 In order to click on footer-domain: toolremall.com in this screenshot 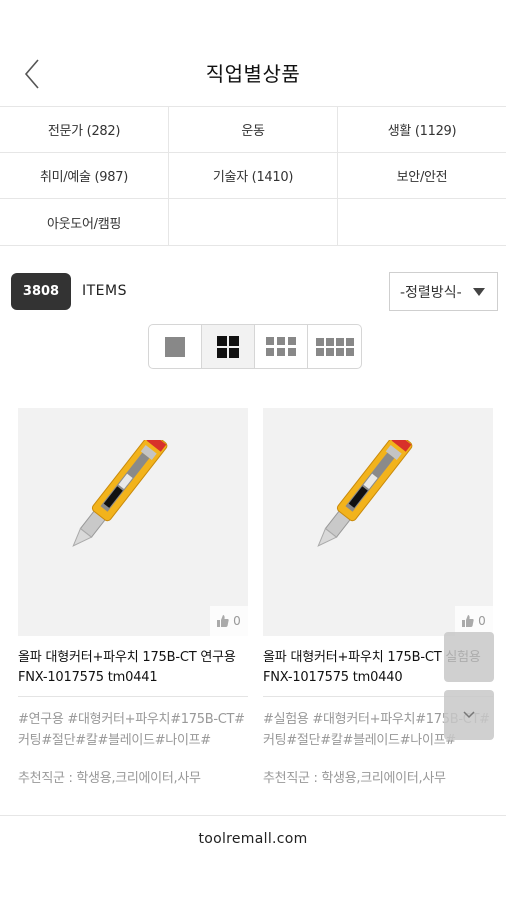, I will do `click(253, 839)`.